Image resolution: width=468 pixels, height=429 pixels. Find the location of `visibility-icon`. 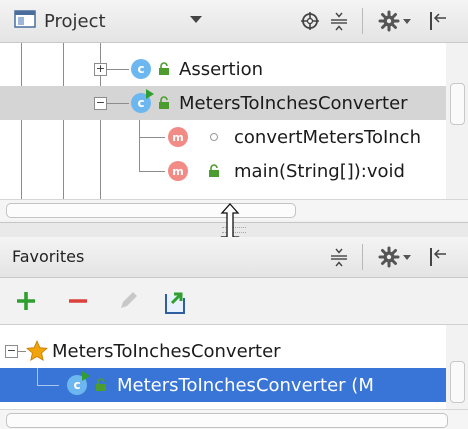

visibility-icon is located at coordinates (214, 137).